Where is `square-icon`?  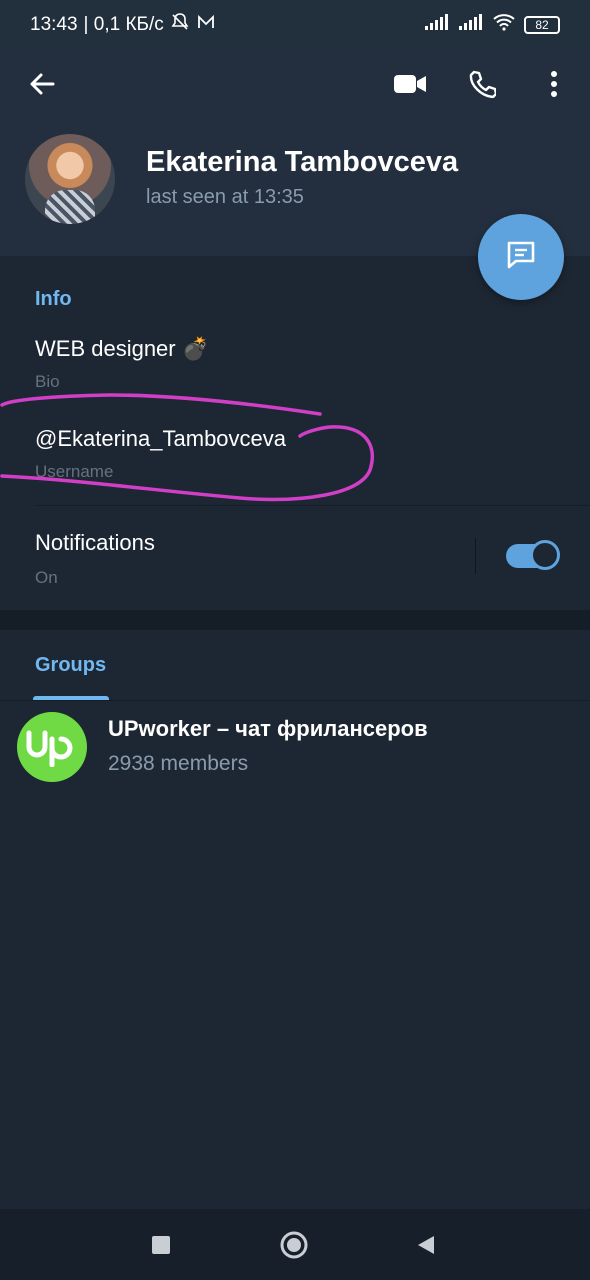
square-icon is located at coordinates (161, 1245).